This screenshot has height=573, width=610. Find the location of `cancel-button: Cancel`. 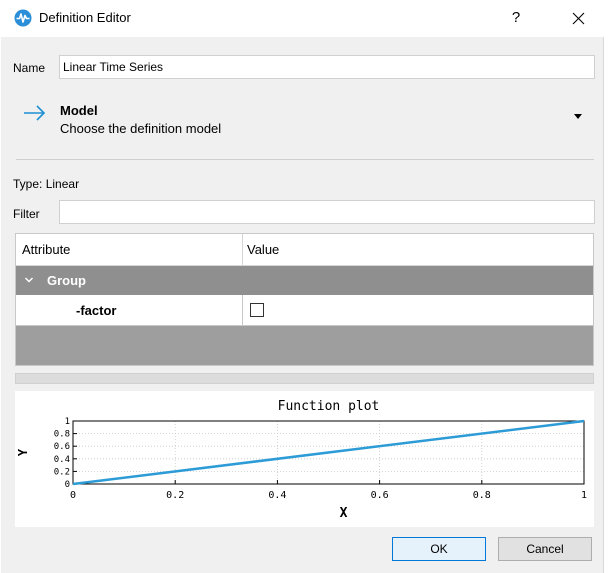

cancel-button: Cancel is located at coordinates (545, 549).